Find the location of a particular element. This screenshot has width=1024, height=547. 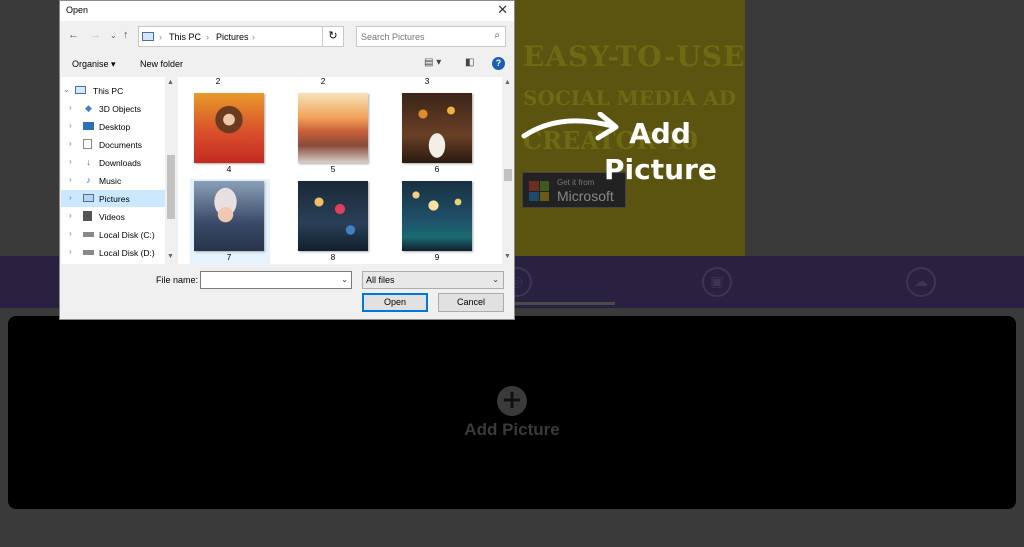

tree-item-local-disk-d: › Local Disk (D:) is located at coordinates (113, 252).